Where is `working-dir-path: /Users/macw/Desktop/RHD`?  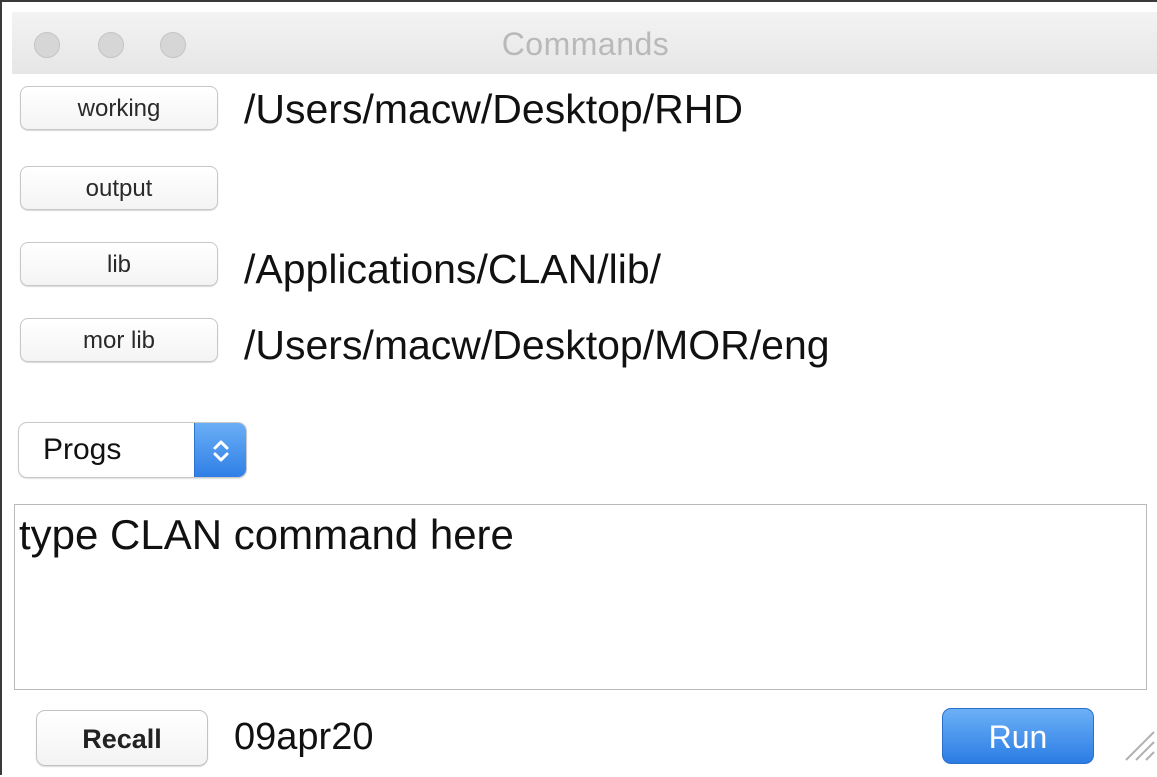 working-dir-path: /Users/macw/Desktop/RHD is located at coordinates (493, 109).